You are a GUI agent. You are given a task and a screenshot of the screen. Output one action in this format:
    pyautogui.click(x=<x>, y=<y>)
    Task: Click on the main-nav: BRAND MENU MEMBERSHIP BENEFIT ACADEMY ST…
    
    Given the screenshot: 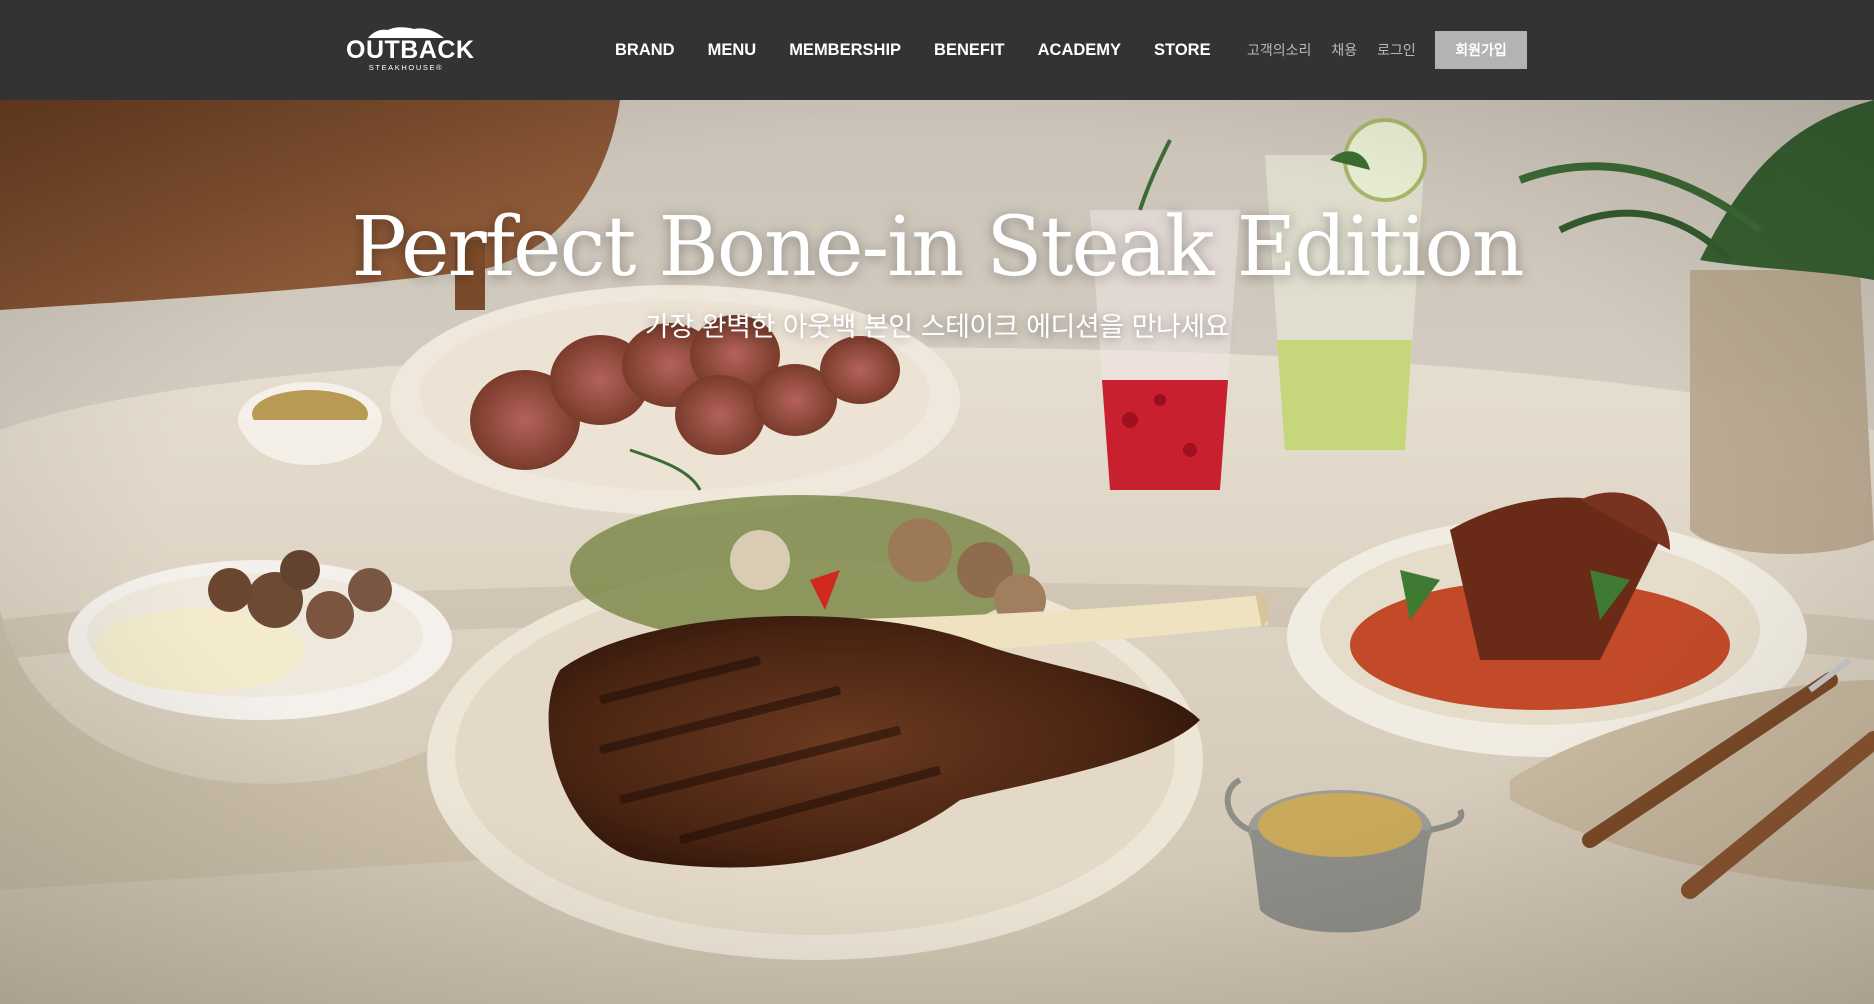 What is the action you would take?
    pyautogui.click(x=913, y=50)
    